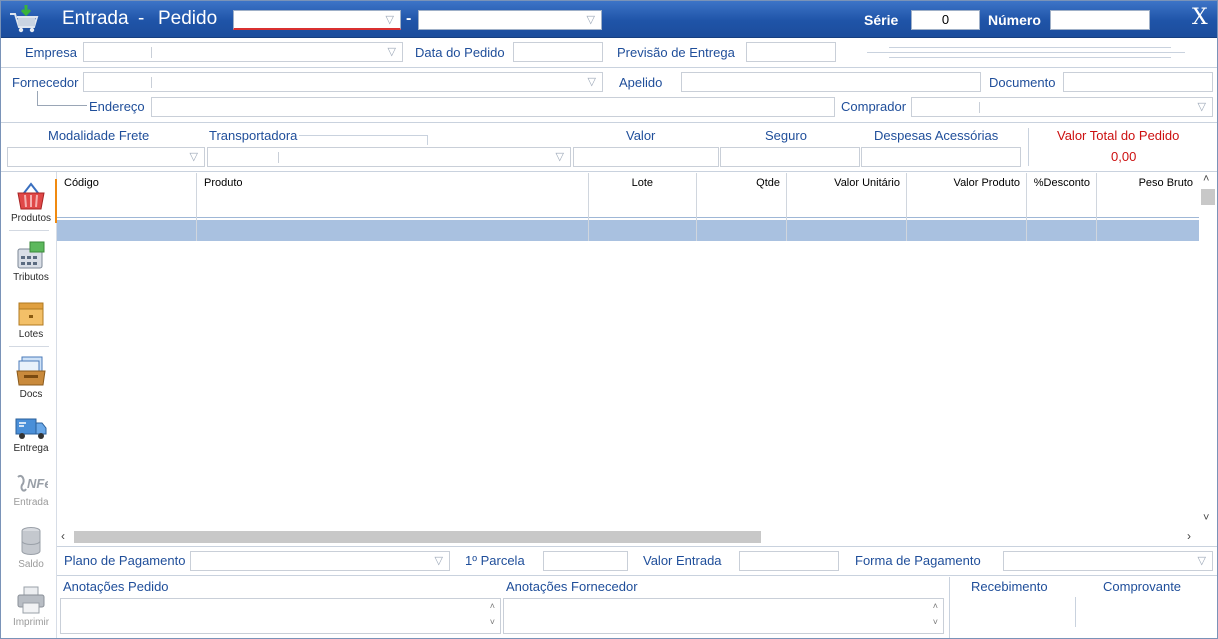  I want to click on column-header-valor-produto: Valor Produto, so click(965, 186).